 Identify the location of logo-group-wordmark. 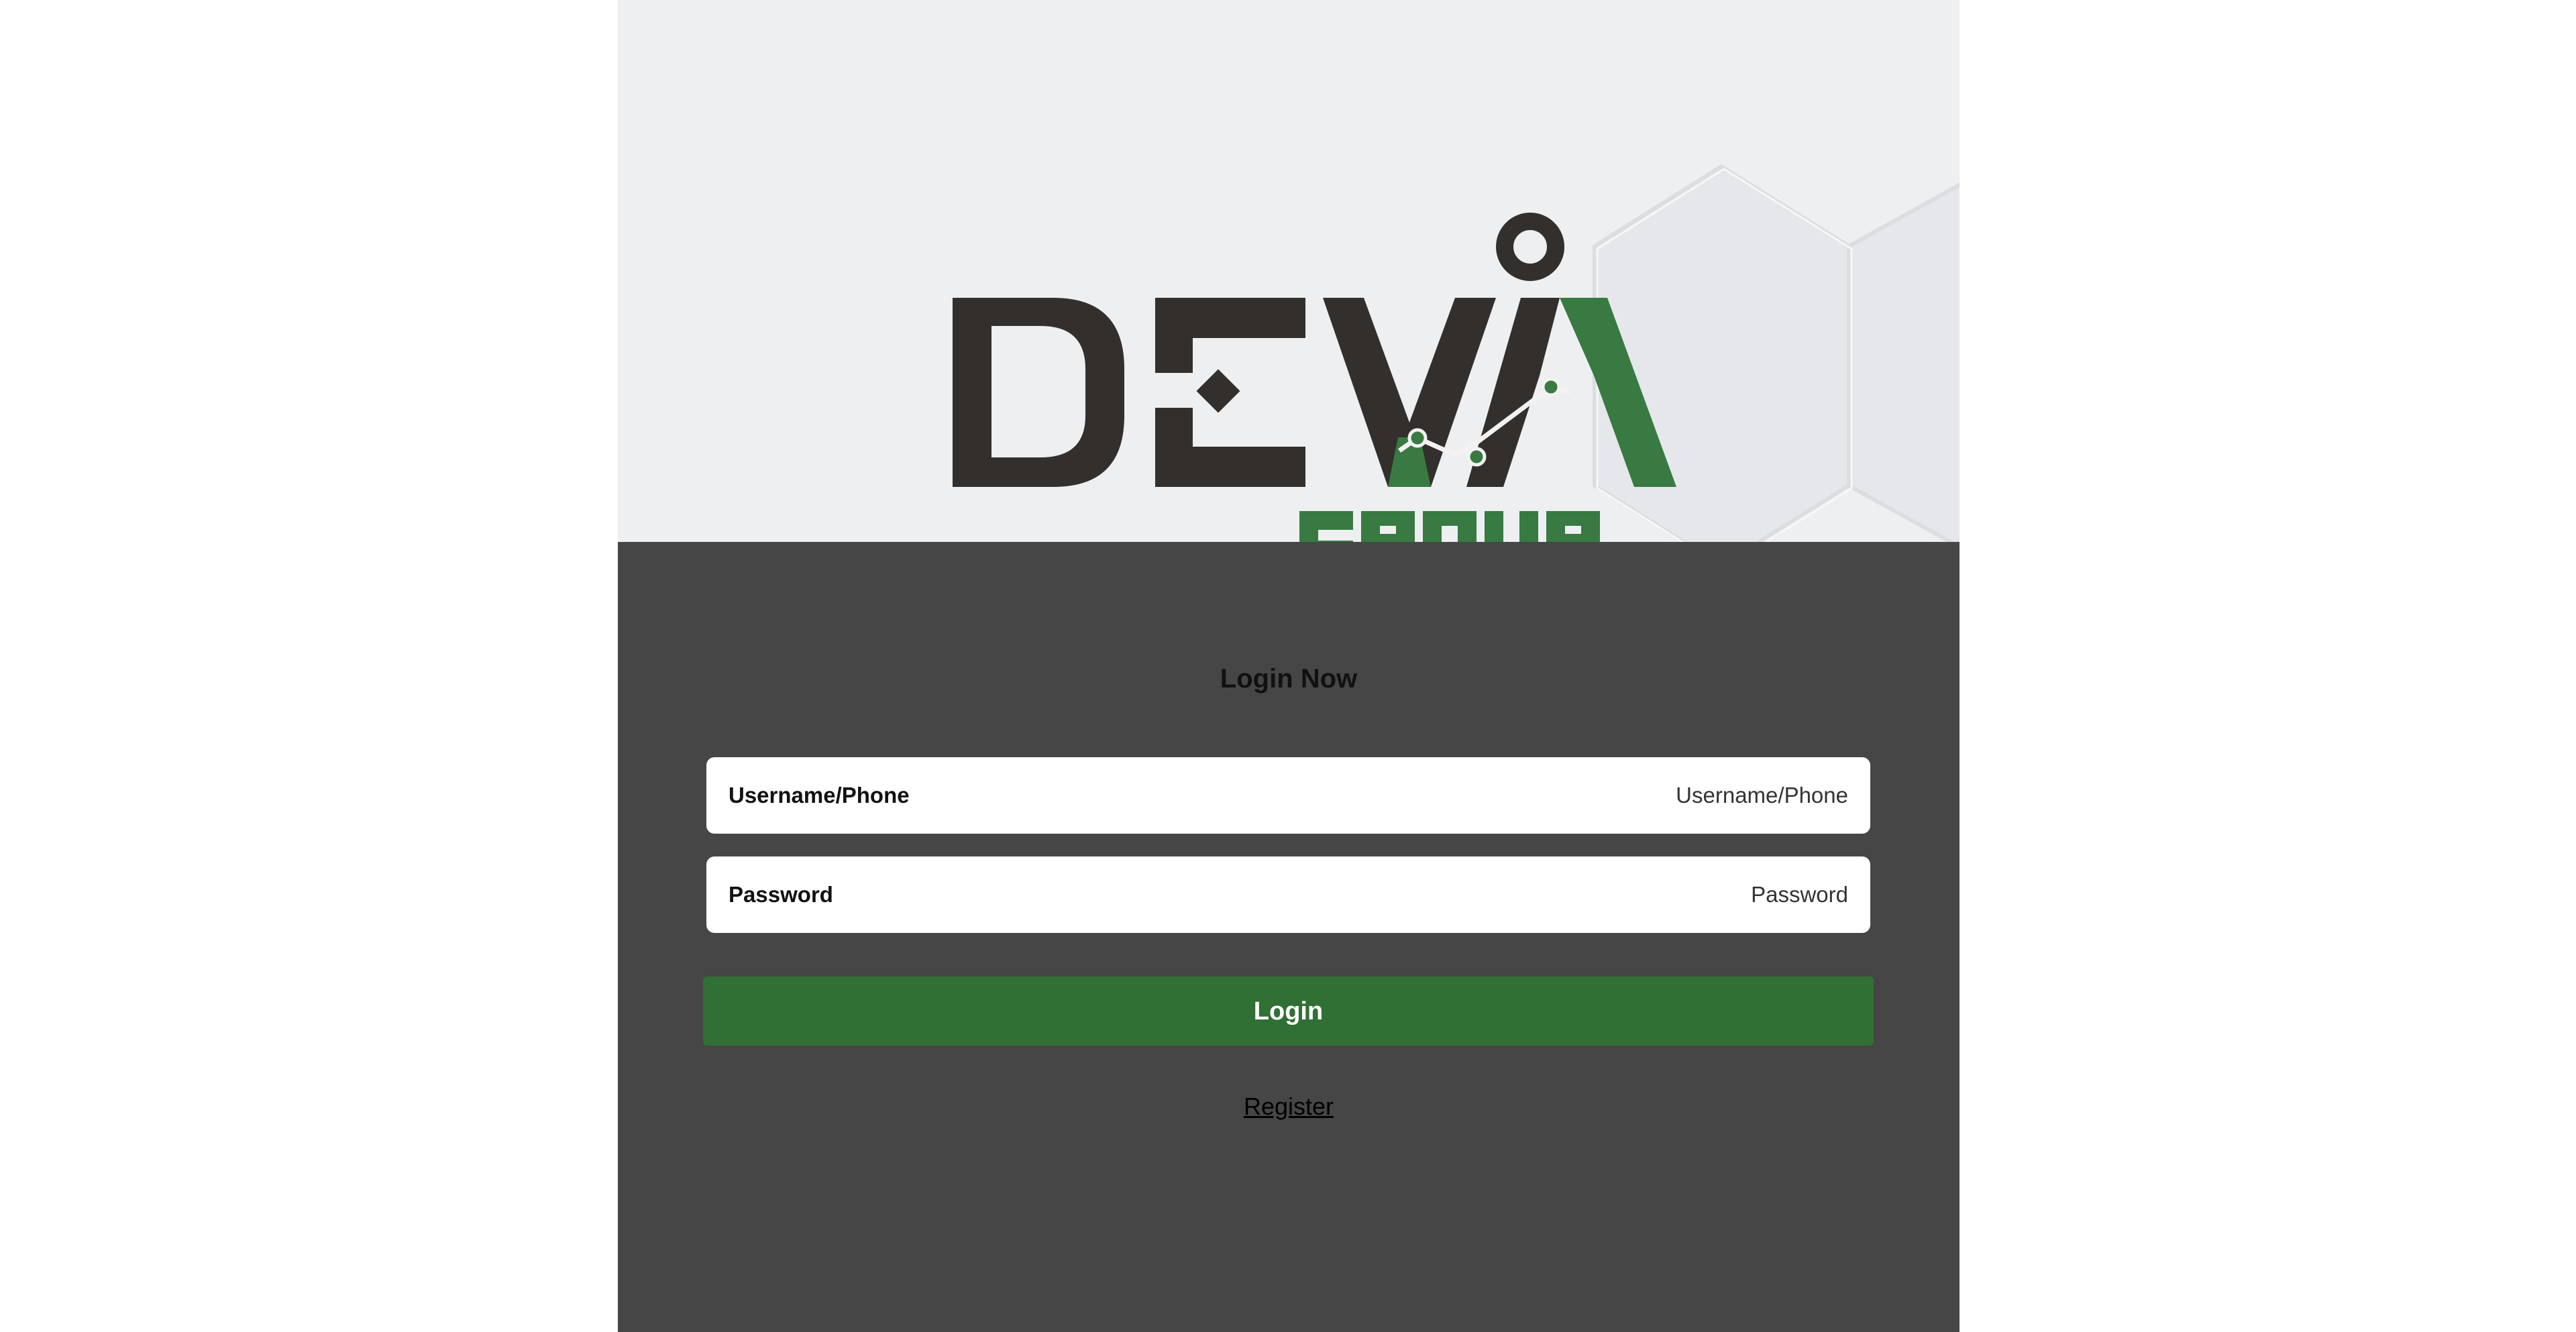
(1449, 526).